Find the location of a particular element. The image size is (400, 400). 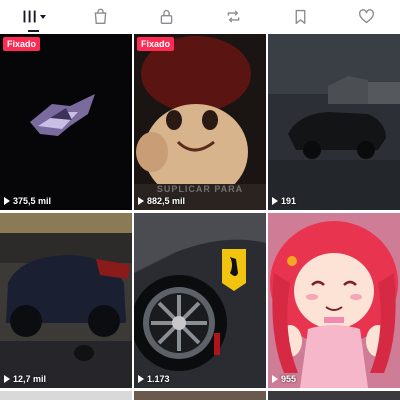

video-thumbnail: Fixado 375,5 mil is located at coordinates (66, 122).